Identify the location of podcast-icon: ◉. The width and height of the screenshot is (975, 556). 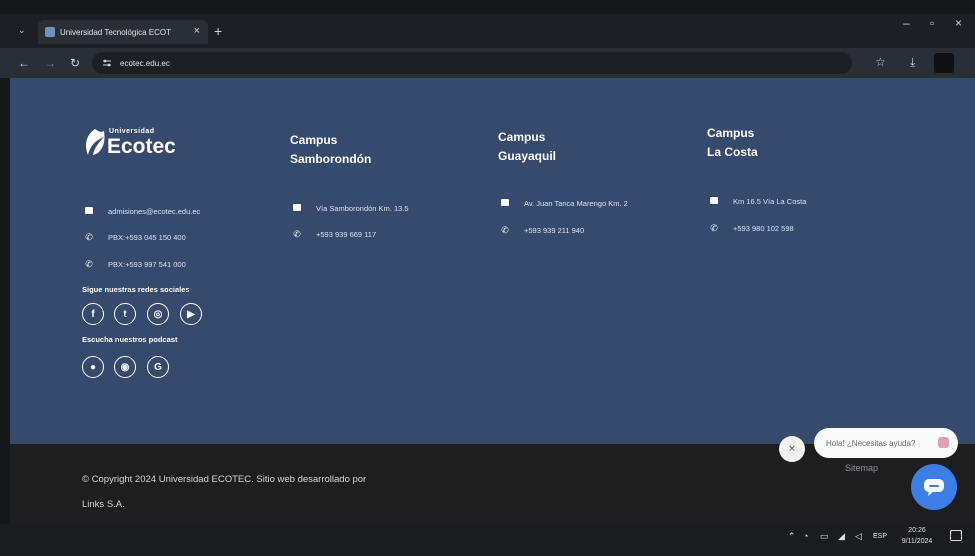
(125, 367).